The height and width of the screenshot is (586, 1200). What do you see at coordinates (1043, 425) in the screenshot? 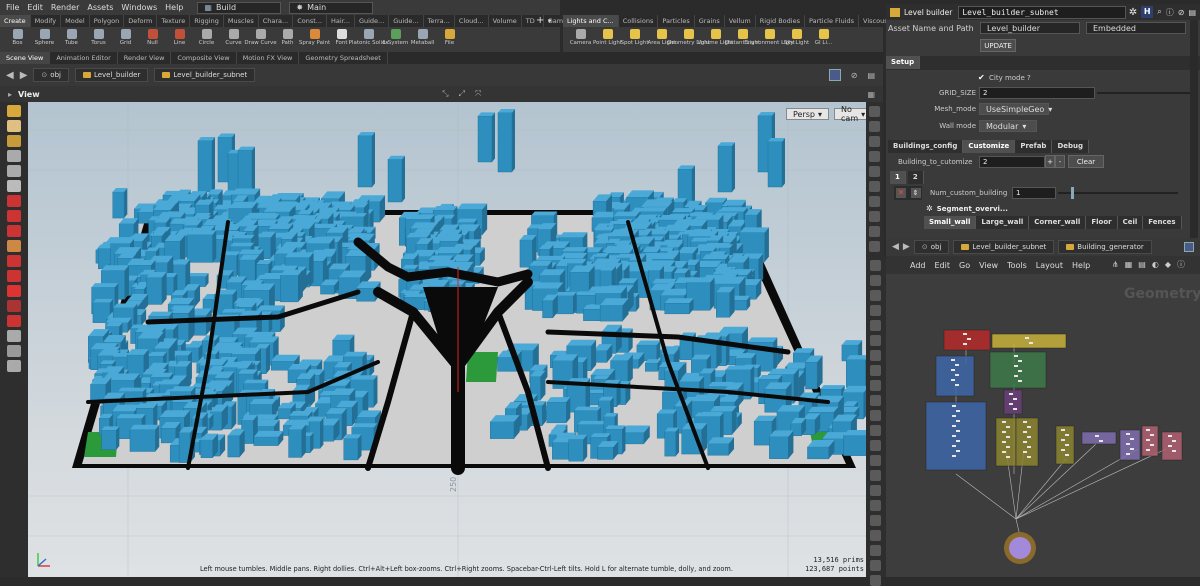
I see `network-editor: Geometry` at bounding box center [1043, 425].